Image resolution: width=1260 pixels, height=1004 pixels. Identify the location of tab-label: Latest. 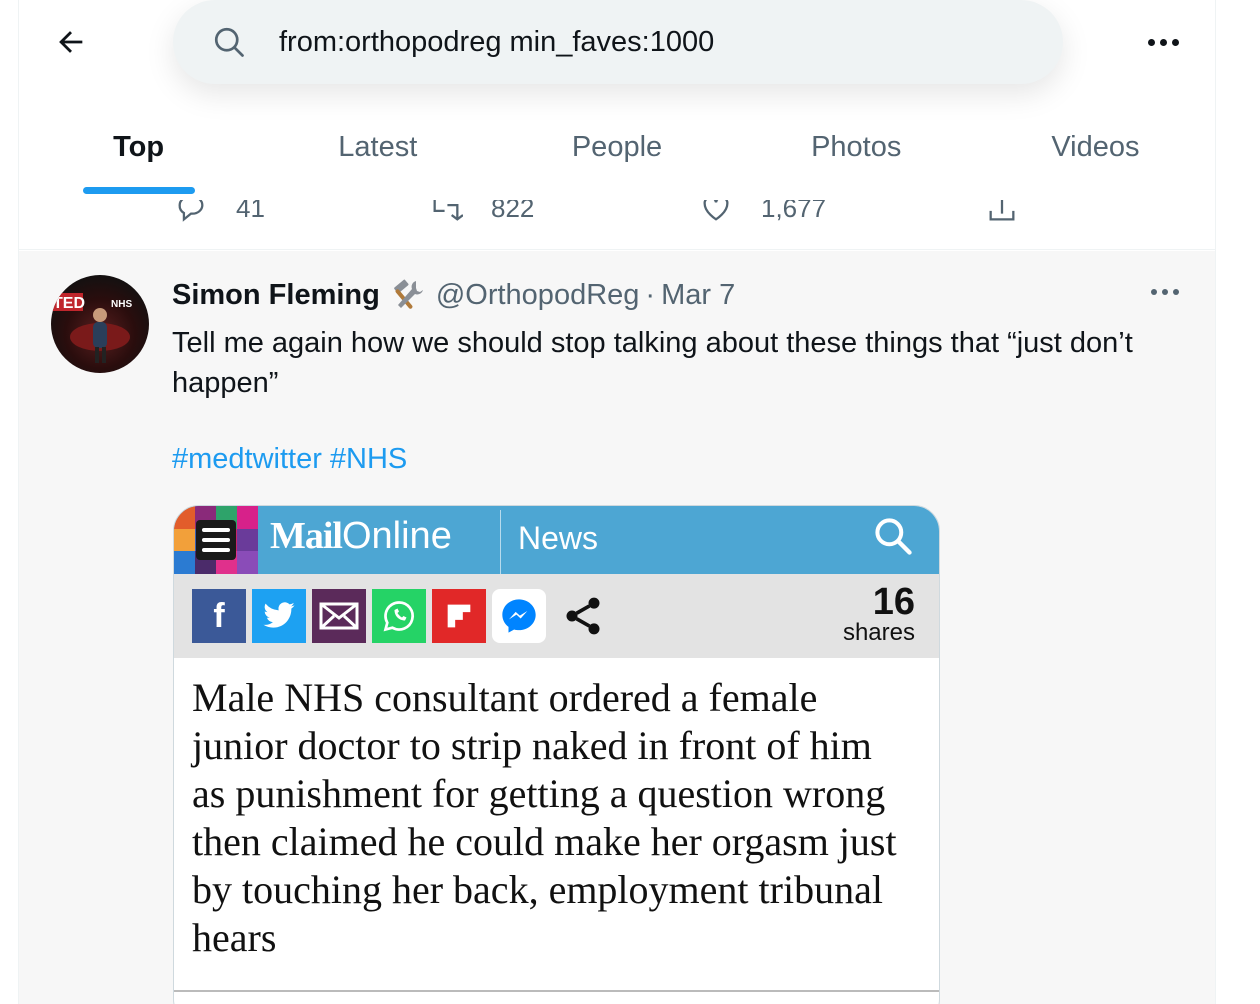
(378, 146).